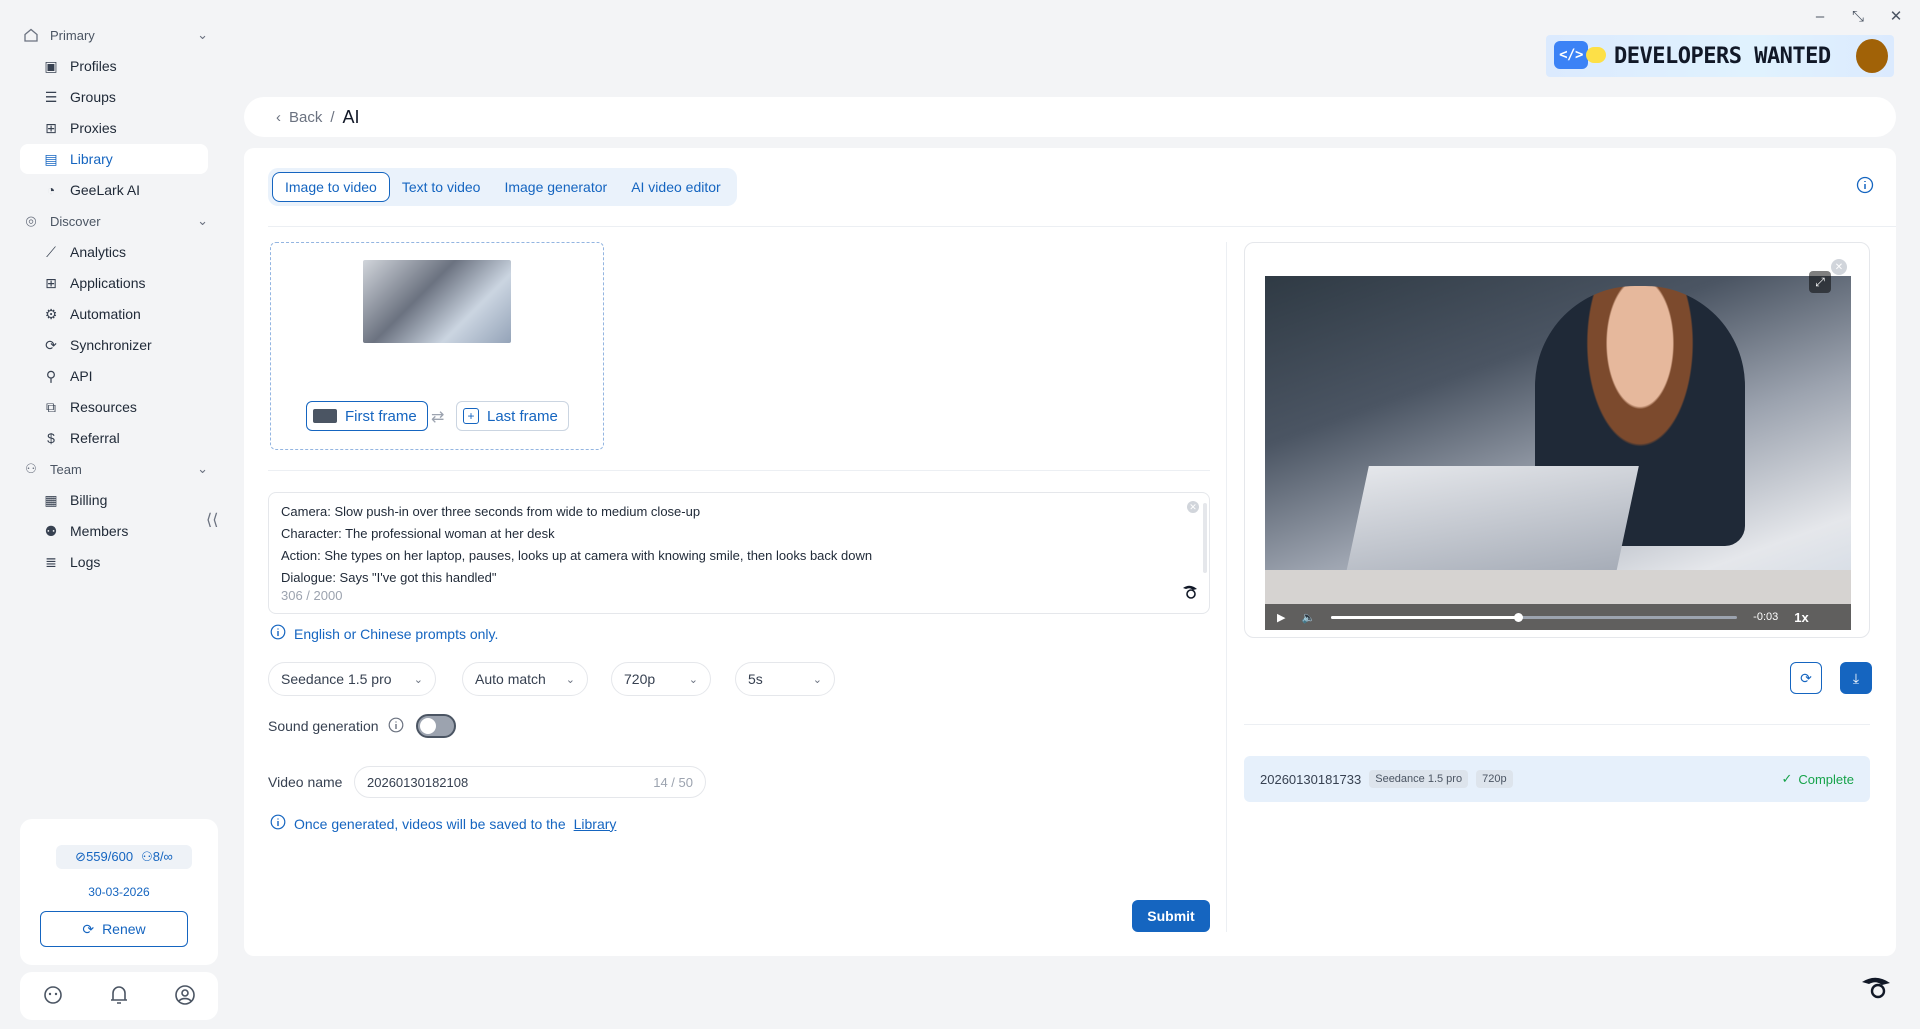 Image resolution: width=1920 pixels, height=1029 pixels. I want to click on duration-select: 5s ⌄, so click(785, 679).